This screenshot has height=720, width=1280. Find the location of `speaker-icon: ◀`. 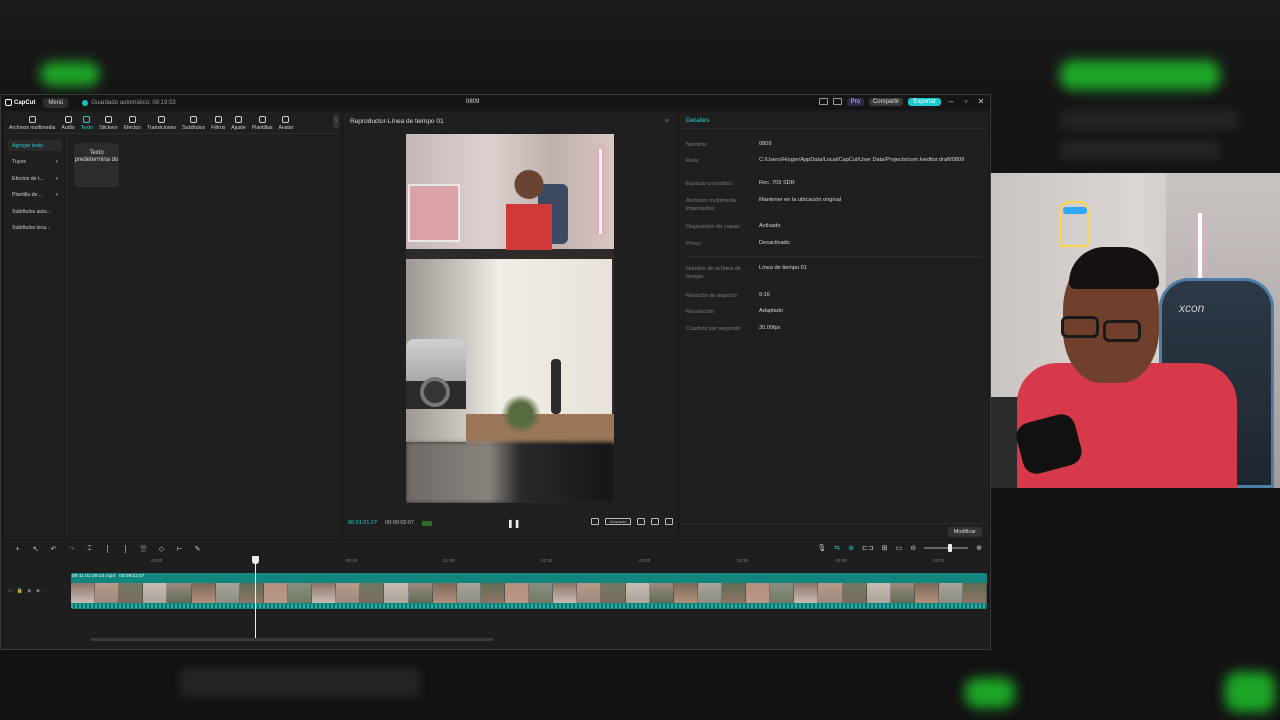

speaker-icon: ◀ is located at coordinates (37, 591).